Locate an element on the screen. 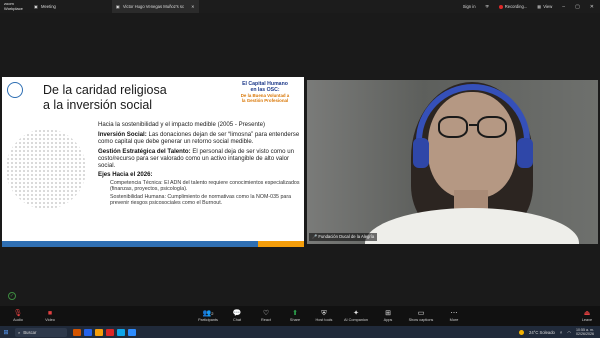  host-tools-label: Host tools is located at coordinates (324, 319).